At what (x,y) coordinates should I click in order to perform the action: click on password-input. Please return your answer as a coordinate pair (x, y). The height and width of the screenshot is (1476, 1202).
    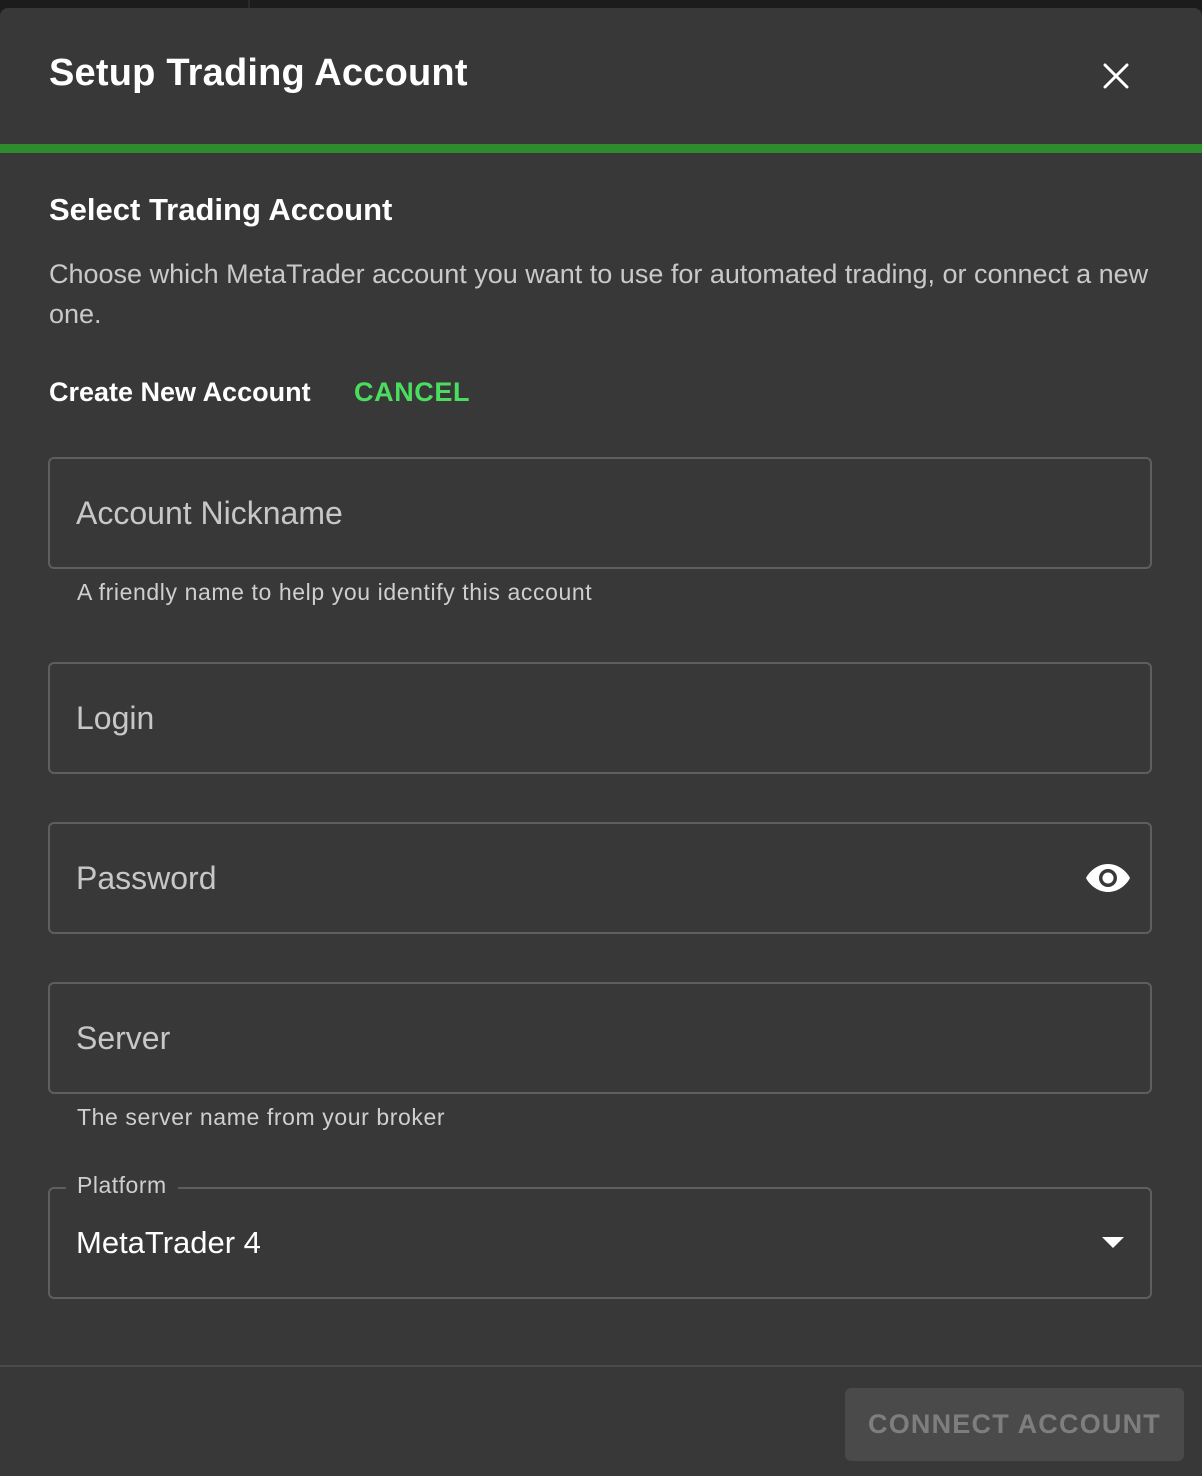
    Looking at the image, I should click on (566, 878).